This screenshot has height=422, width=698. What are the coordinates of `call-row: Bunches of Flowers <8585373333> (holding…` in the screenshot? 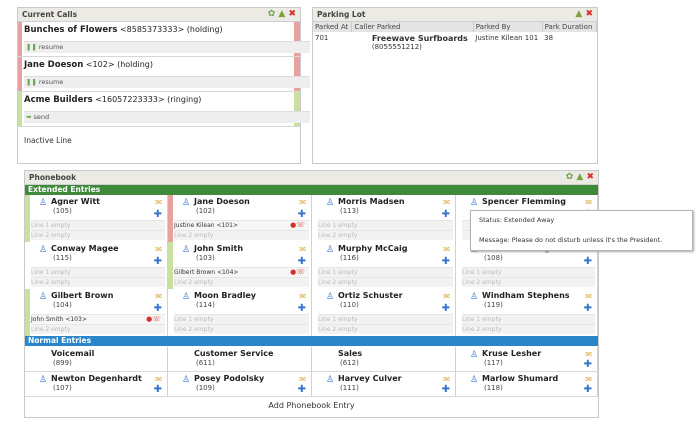 It's located at (164, 39).